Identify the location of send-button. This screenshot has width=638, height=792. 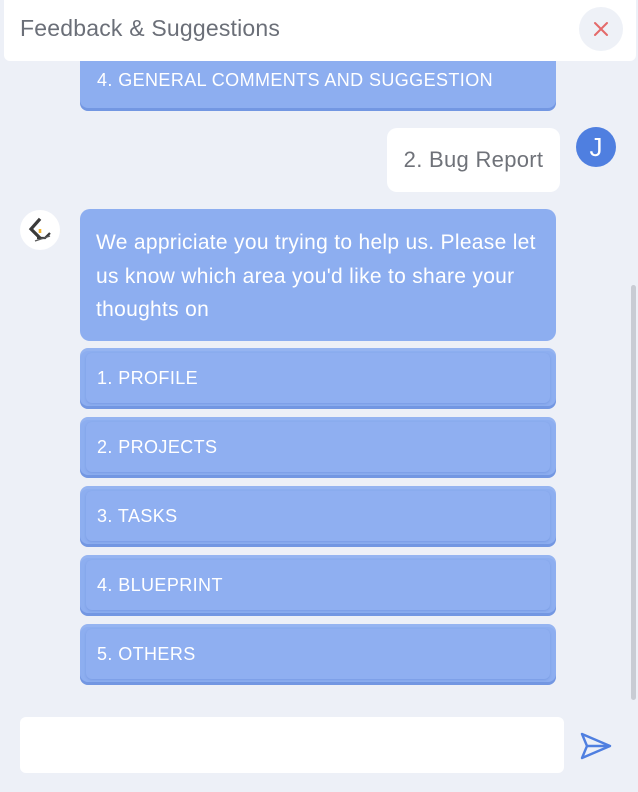
(596, 746).